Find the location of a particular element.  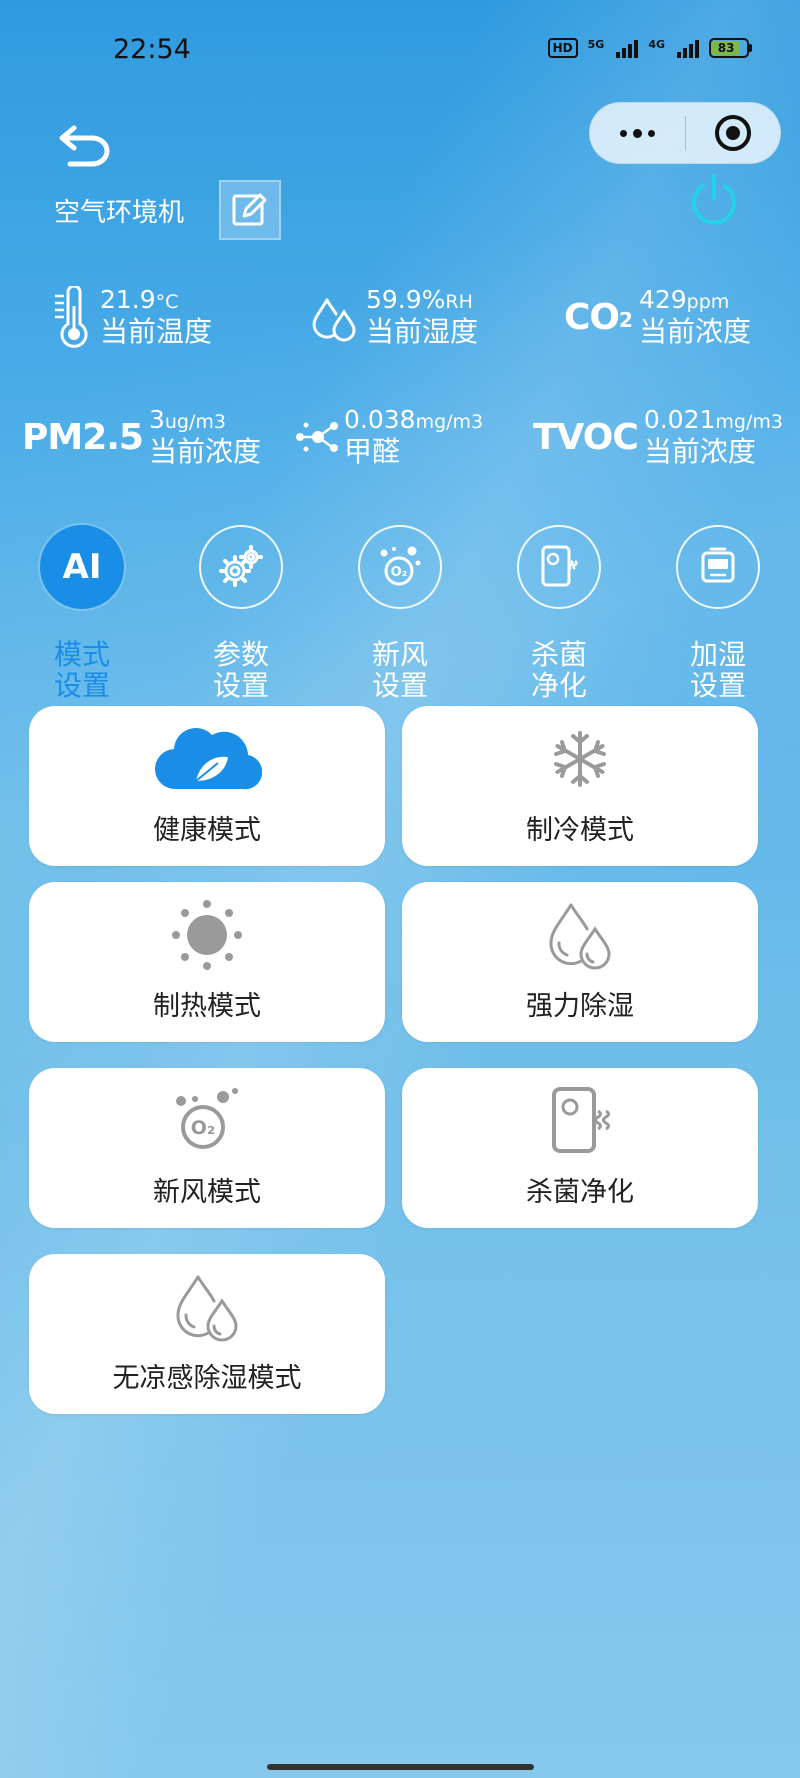

tvoc-sensor: TVOC 0.021mg/m3 当前浓度 is located at coordinates (658, 437).